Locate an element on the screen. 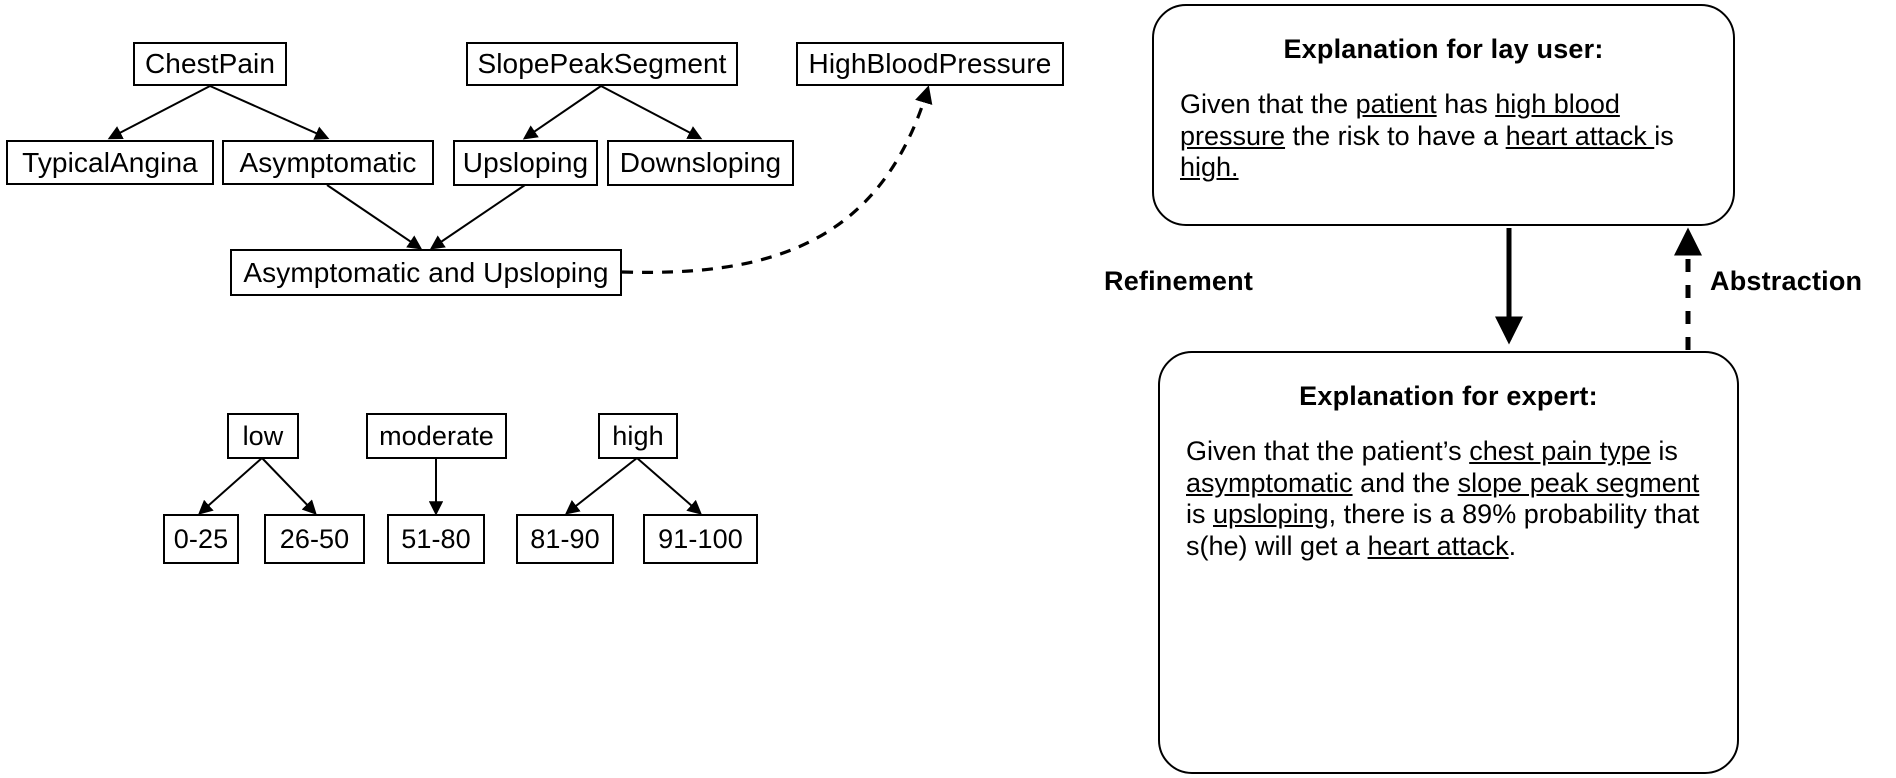 The width and height of the screenshot is (1896, 778). node-label: moderate is located at coordinates (436, 435).